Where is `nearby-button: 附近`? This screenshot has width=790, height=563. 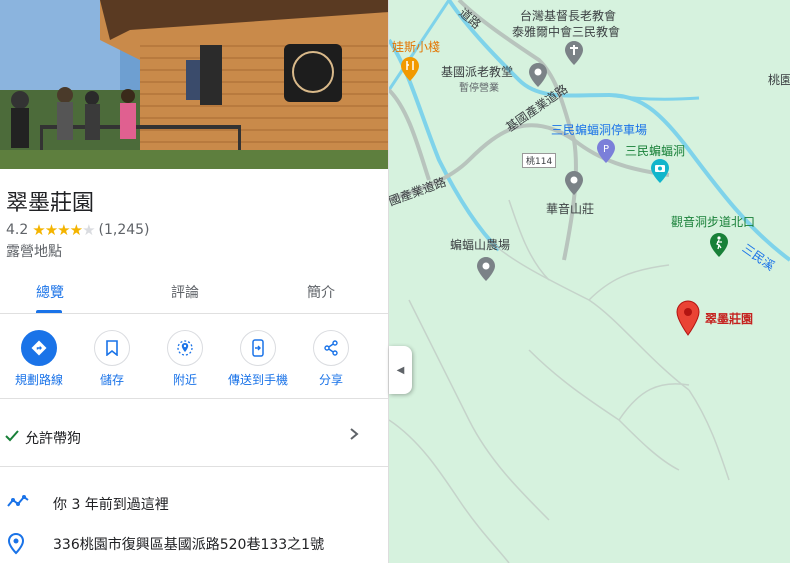 nearby-button: 附近 is located at coordinates (185, 359).